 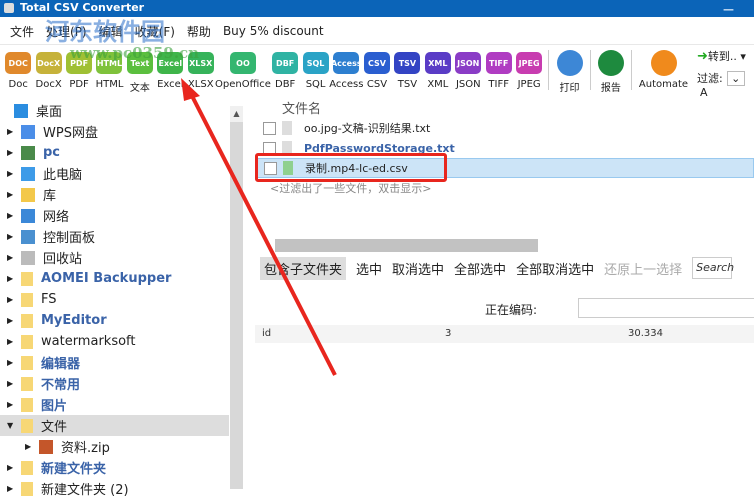 What do you see at coordinates (259, 227) in the screenshot?
I see `annotation-arrow` at bounding box center [259, 227].